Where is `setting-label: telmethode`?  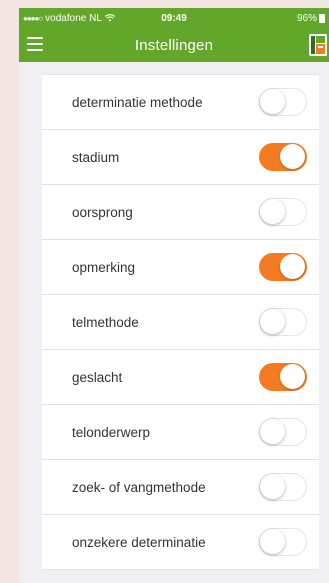 setting-label: telmethode is located at coordinates (105, 322).